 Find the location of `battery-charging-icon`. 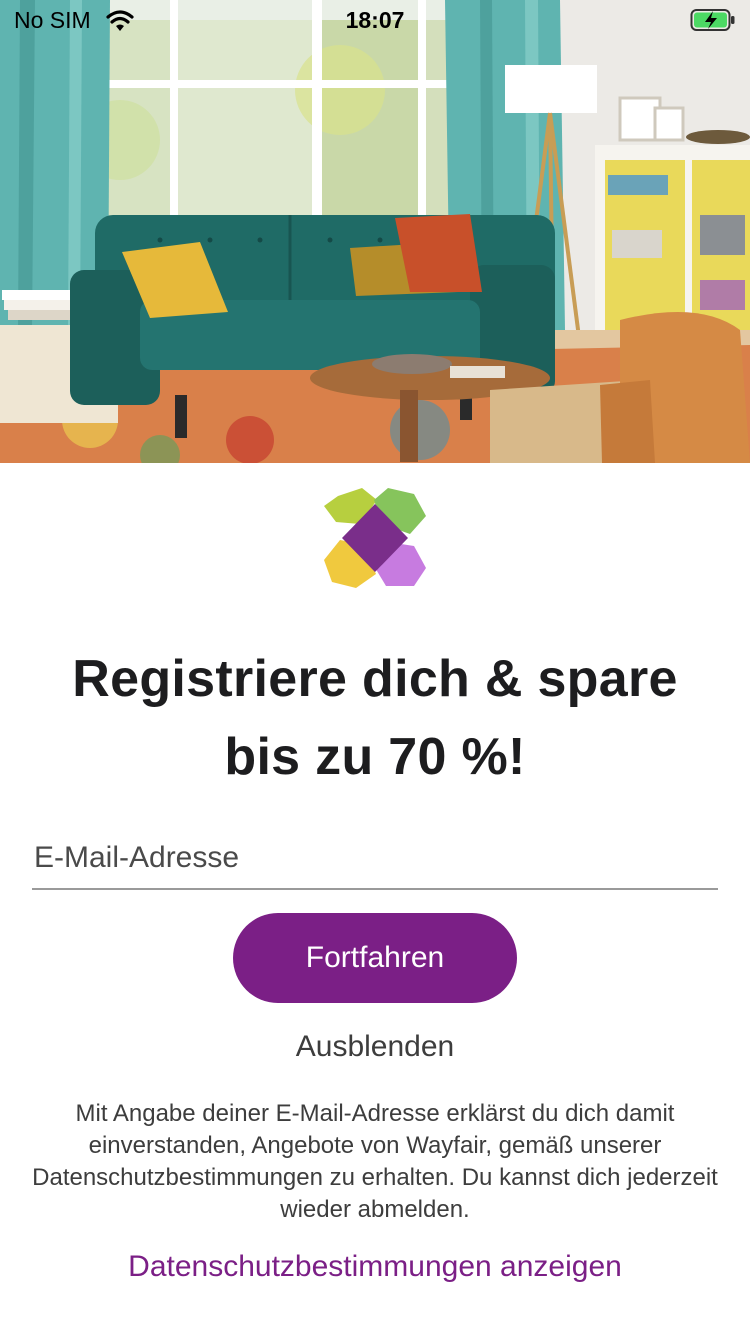

battery-charging-icon is located at coordinates (712, 20).